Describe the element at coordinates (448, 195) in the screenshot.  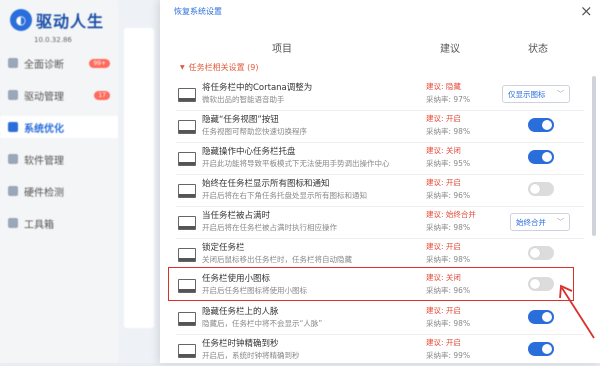
I see `setting-rate: 采纳率: 96%` at that location.